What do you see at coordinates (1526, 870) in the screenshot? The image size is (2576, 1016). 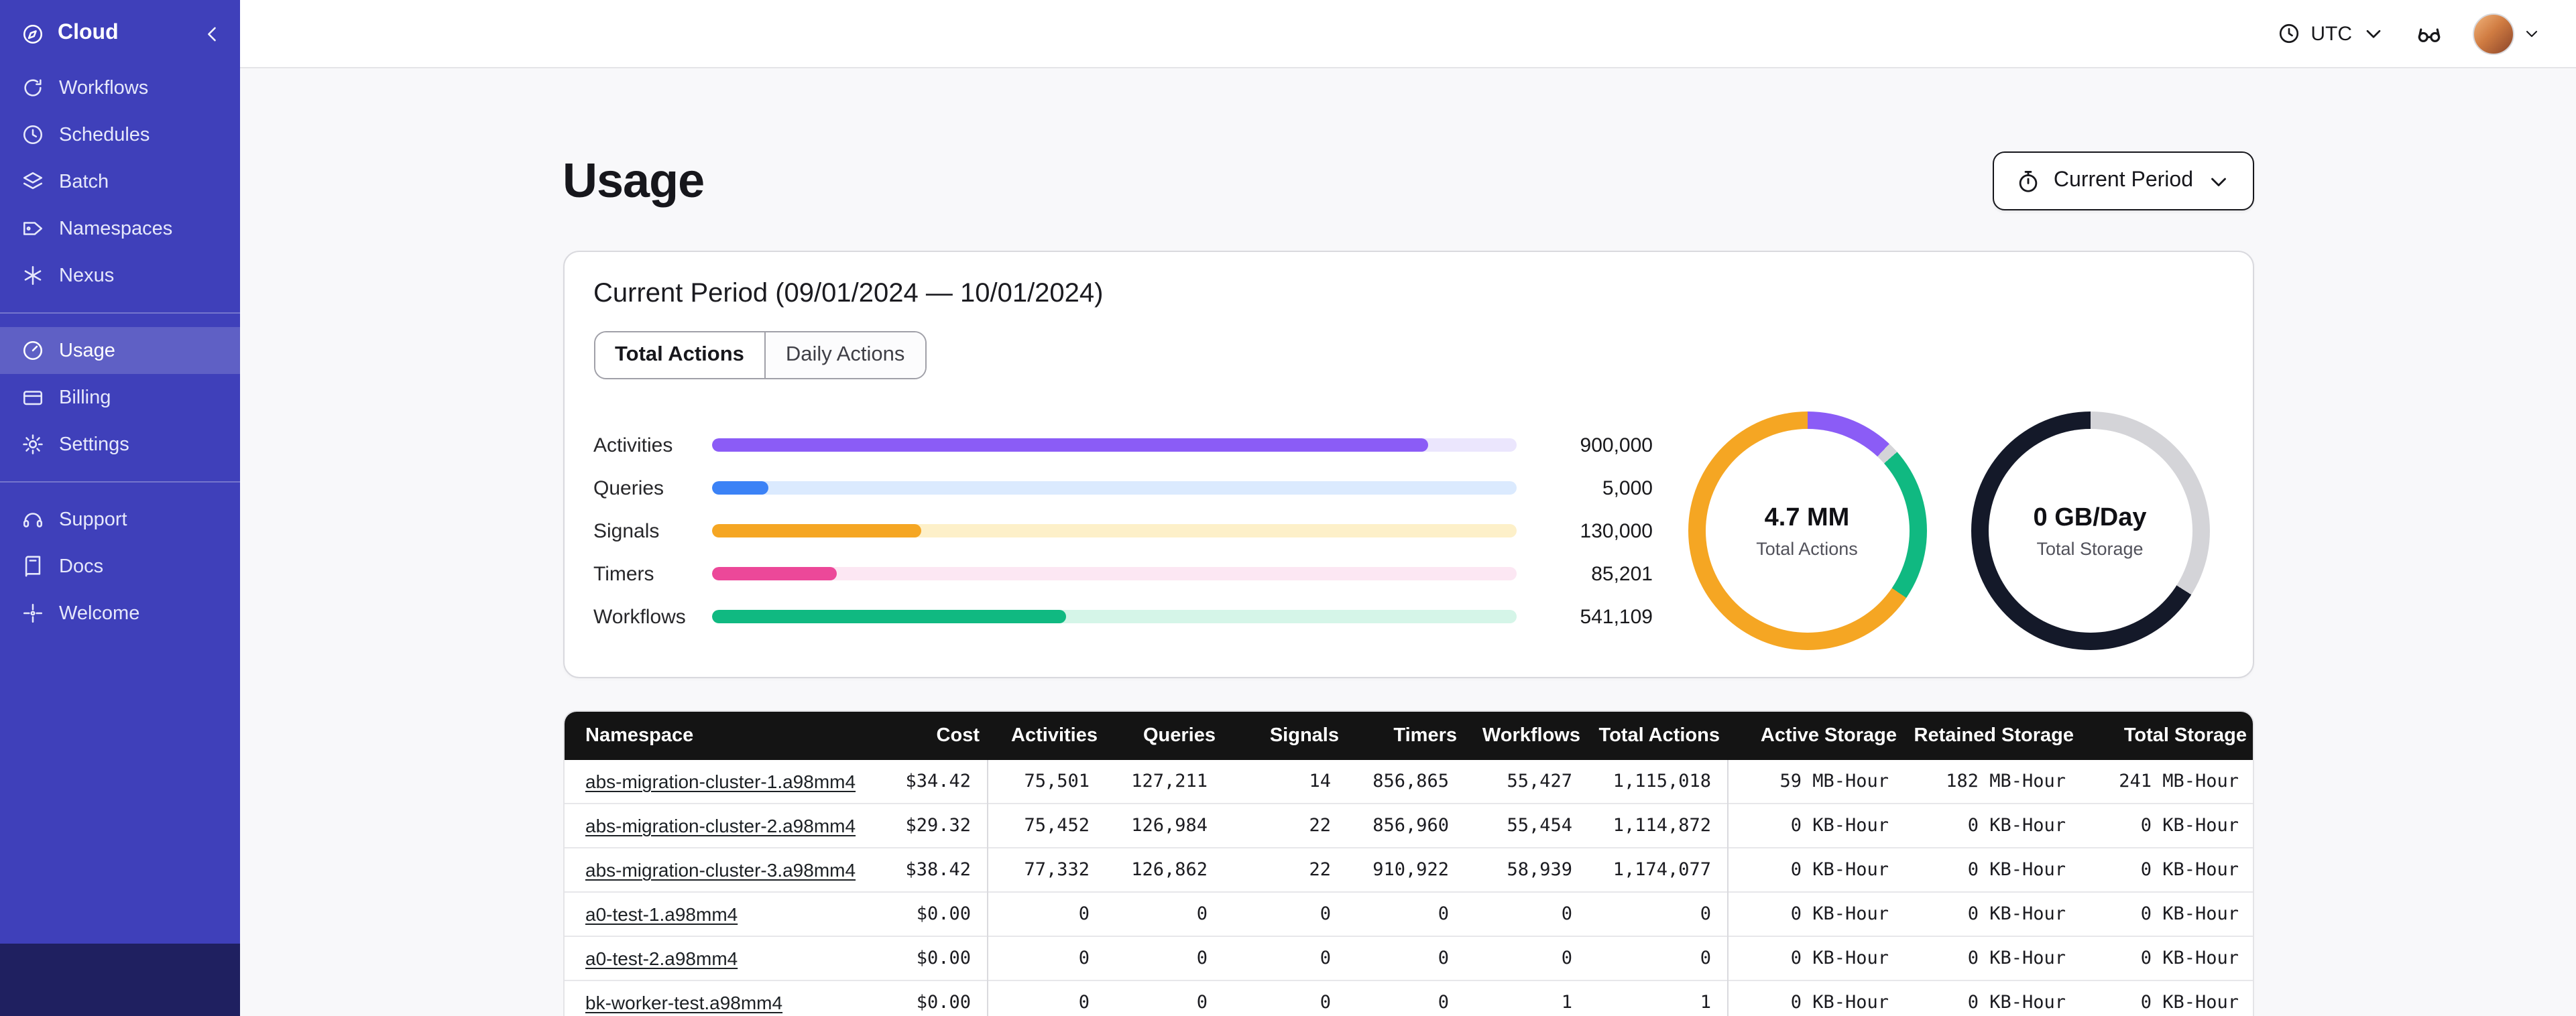 I see `table-cell: 58,939` at bounding box center [1526, 870].